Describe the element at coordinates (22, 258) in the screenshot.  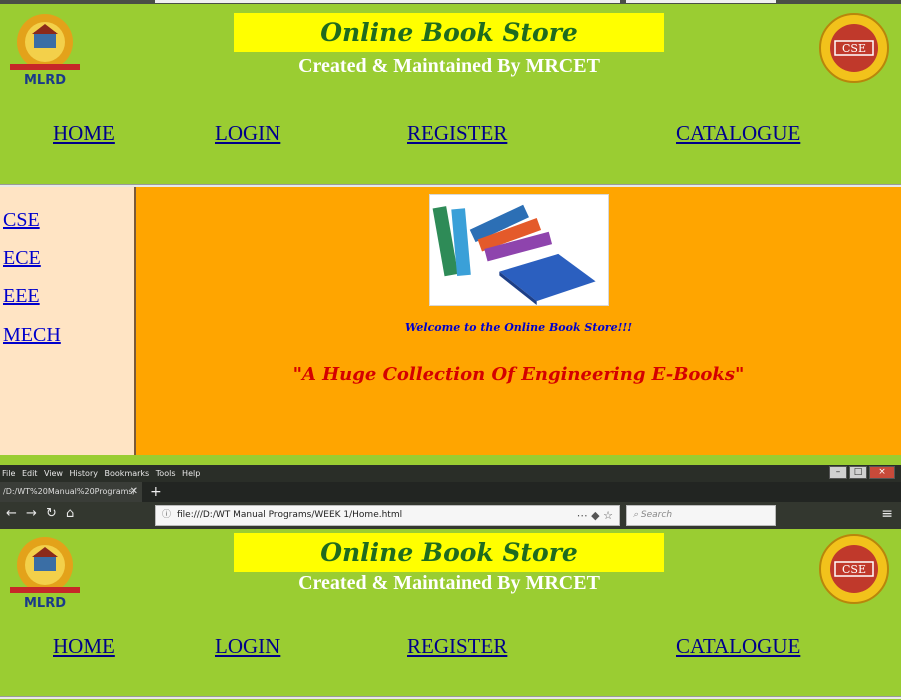
I see `sidebar-link-ece: ECE` at that location.